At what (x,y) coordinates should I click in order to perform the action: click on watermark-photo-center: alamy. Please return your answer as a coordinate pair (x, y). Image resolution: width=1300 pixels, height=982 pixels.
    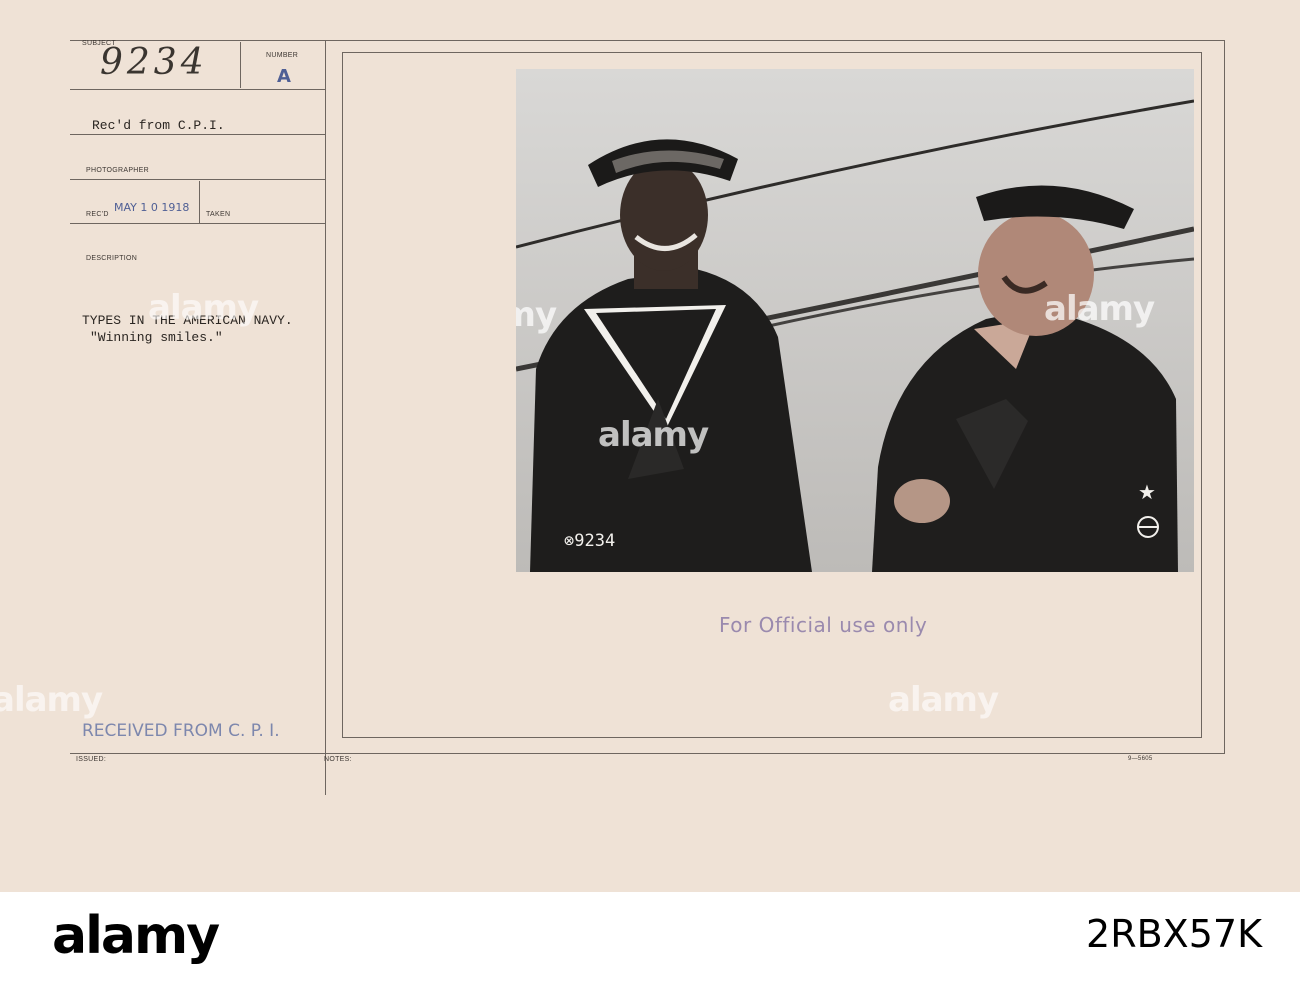
    Looking at the image, I should click on (653, 435).